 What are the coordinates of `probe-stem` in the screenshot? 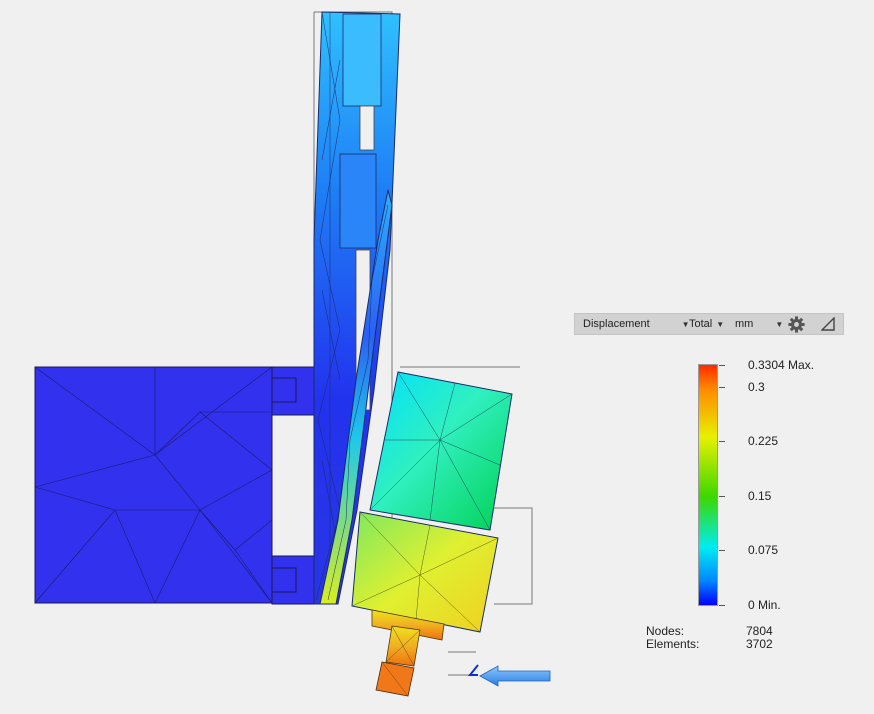 It's located at (408, 653).